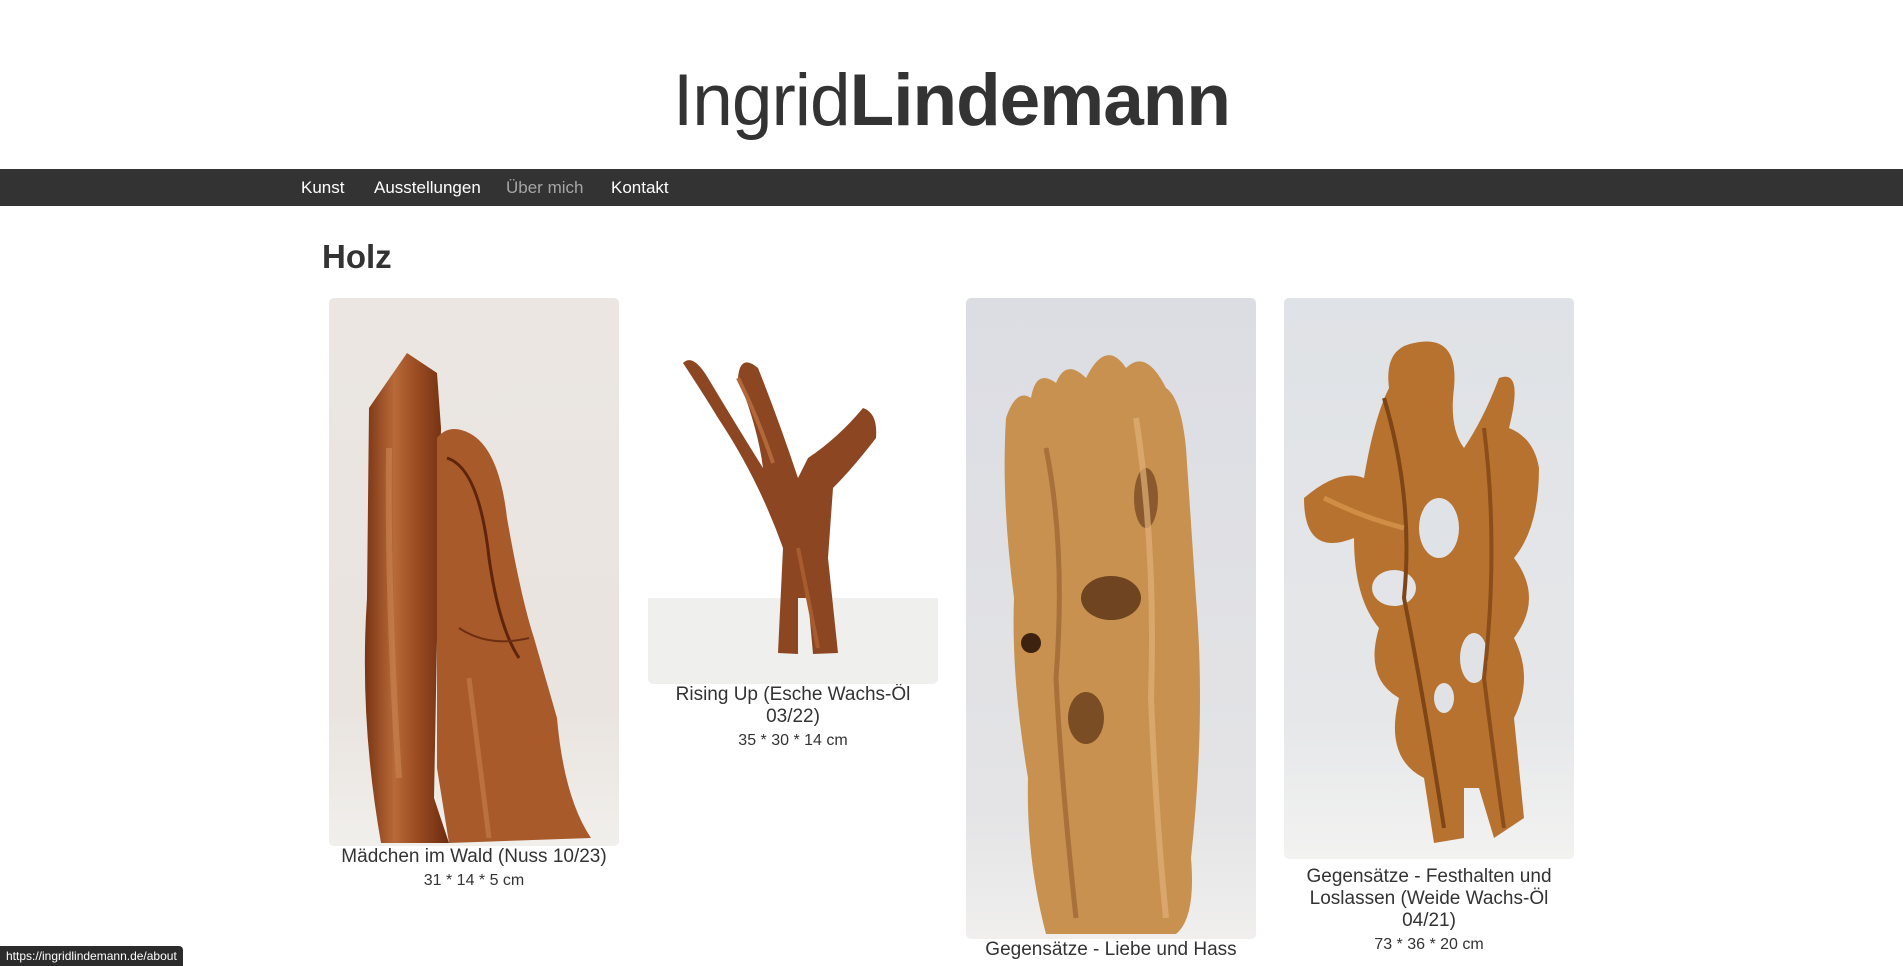 The height and width of the screenshot is (966, 1903). What do you see at coordinates (322, 187) in the screenshot?
I see `nav-item-kunst: Kunst` at bounding box center [322, 187].